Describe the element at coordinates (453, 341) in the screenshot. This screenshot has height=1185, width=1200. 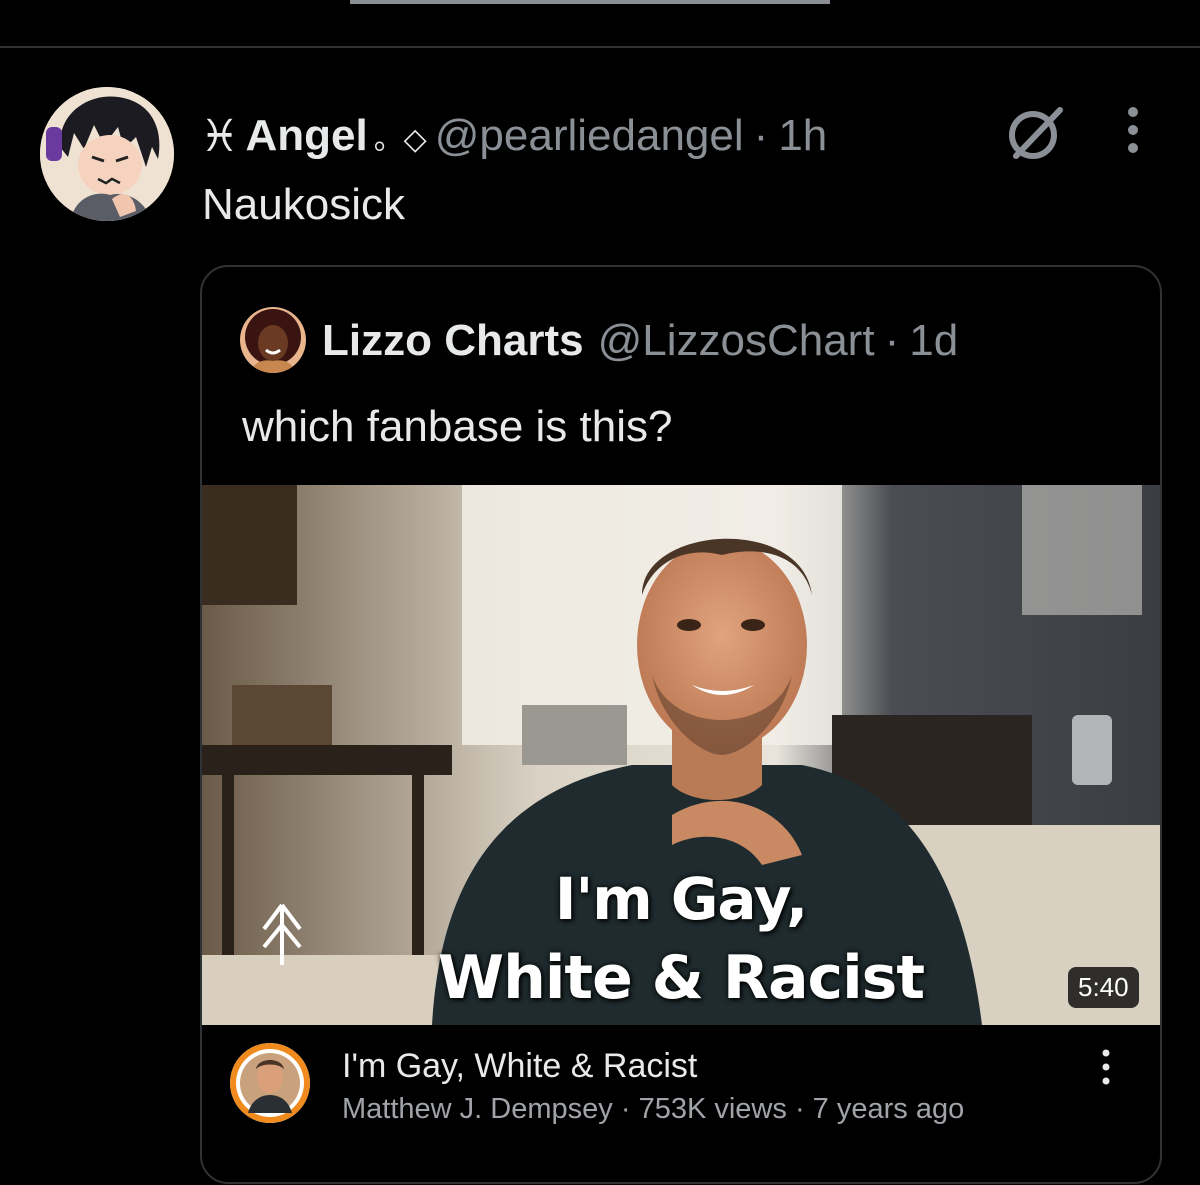
I see `quoted-display-name: Lizzo Charts` at that location.